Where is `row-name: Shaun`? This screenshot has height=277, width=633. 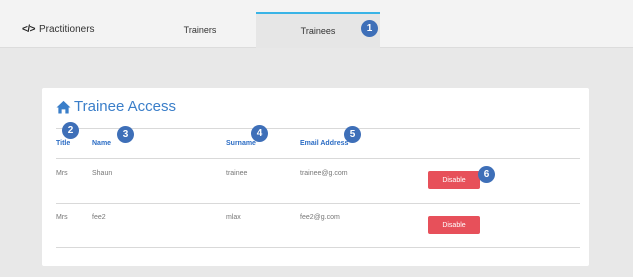 row-name: Shaun is located at coordinates (102, 173).